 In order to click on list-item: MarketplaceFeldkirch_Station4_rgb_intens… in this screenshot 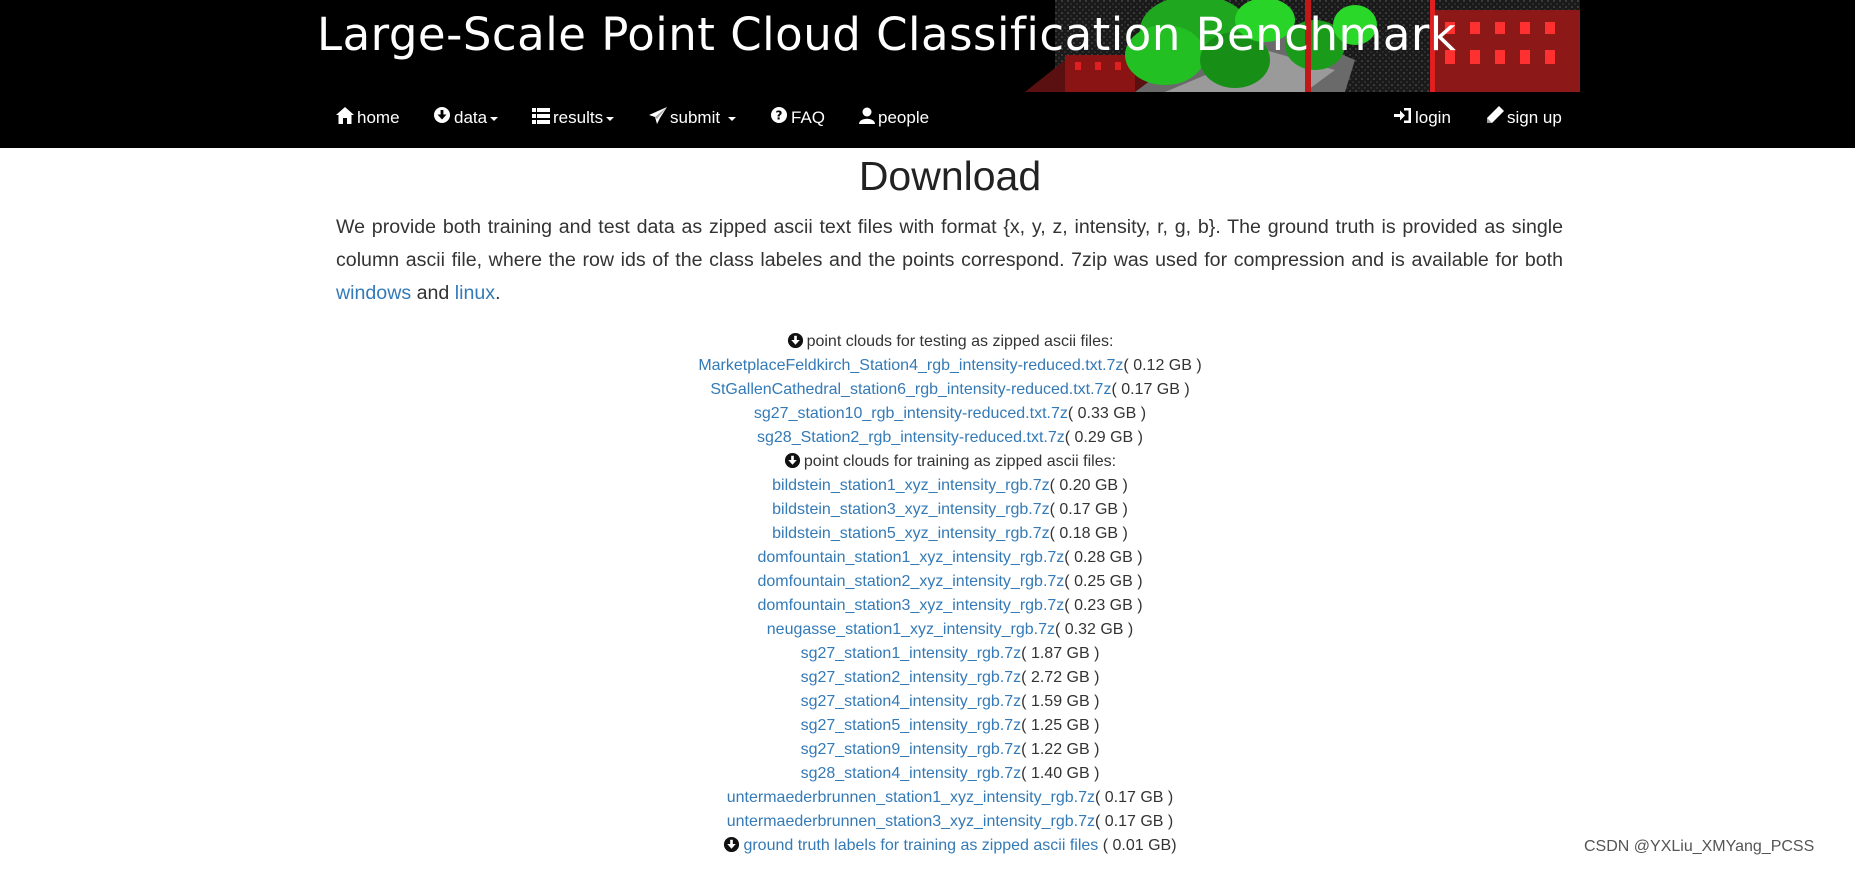, I will do `click(927, 366)`.